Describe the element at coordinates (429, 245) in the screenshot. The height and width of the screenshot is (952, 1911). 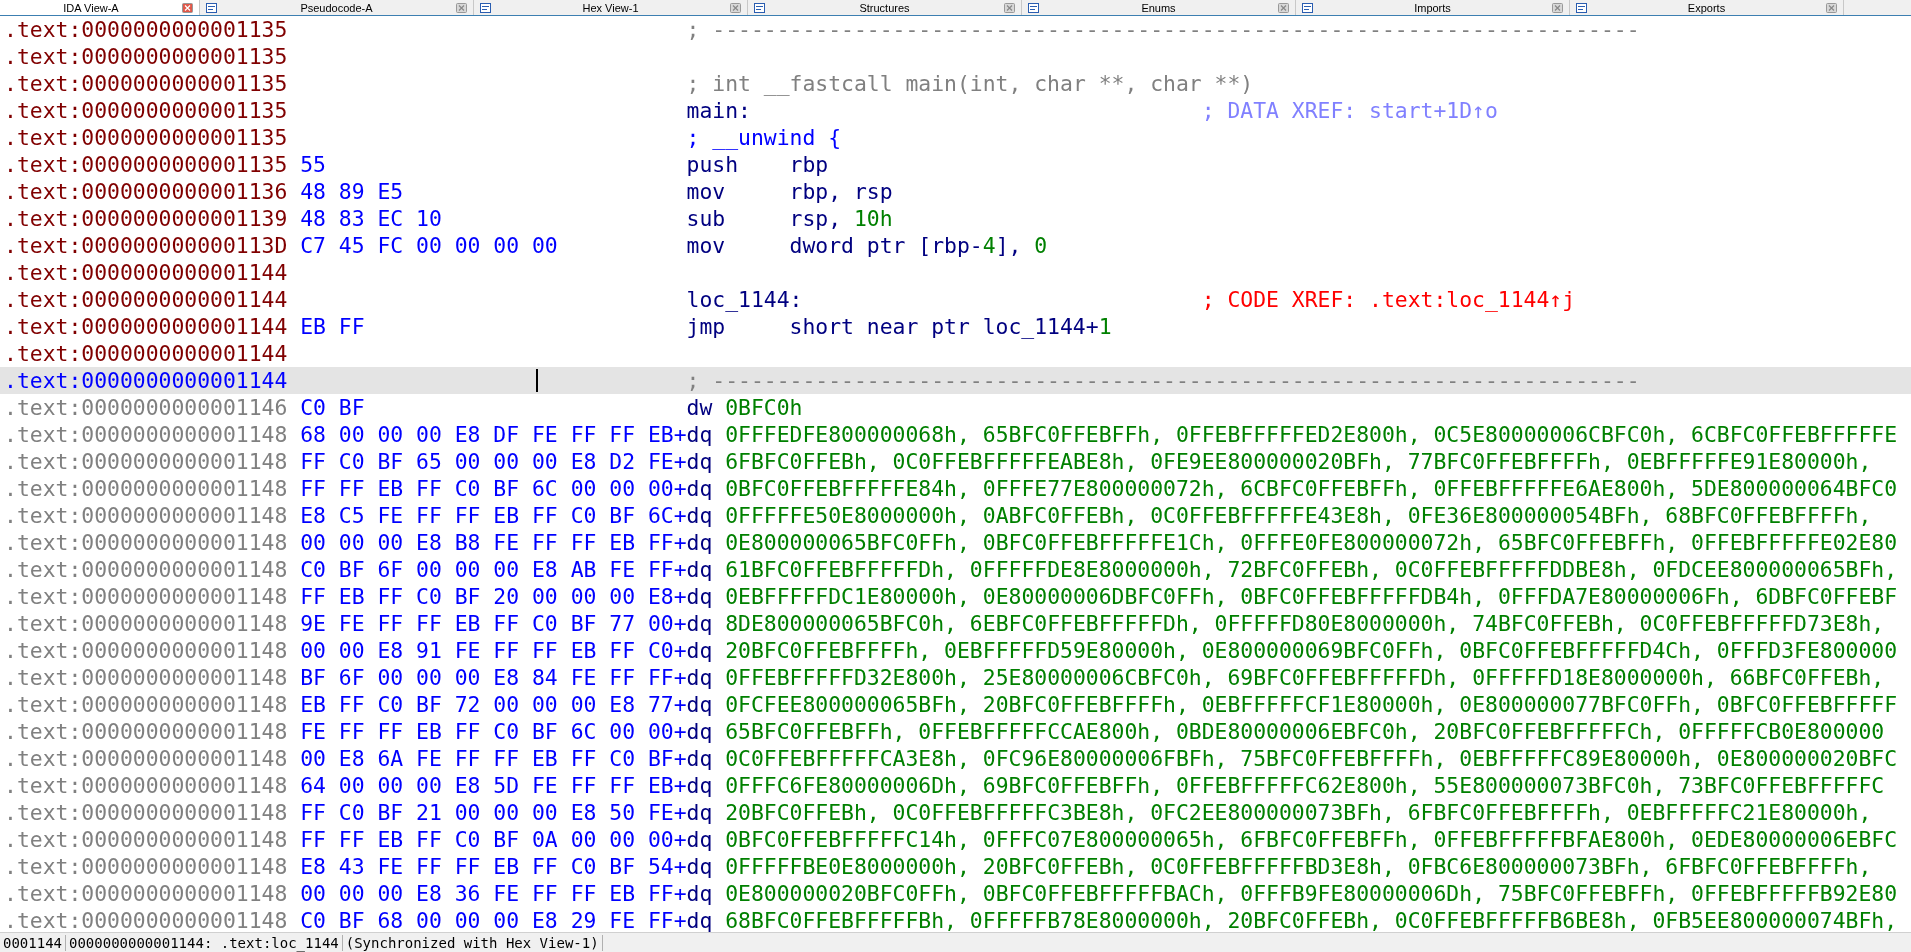
I see `opcode-bytes: C7 45 FC 00 00 00 00` at that location.